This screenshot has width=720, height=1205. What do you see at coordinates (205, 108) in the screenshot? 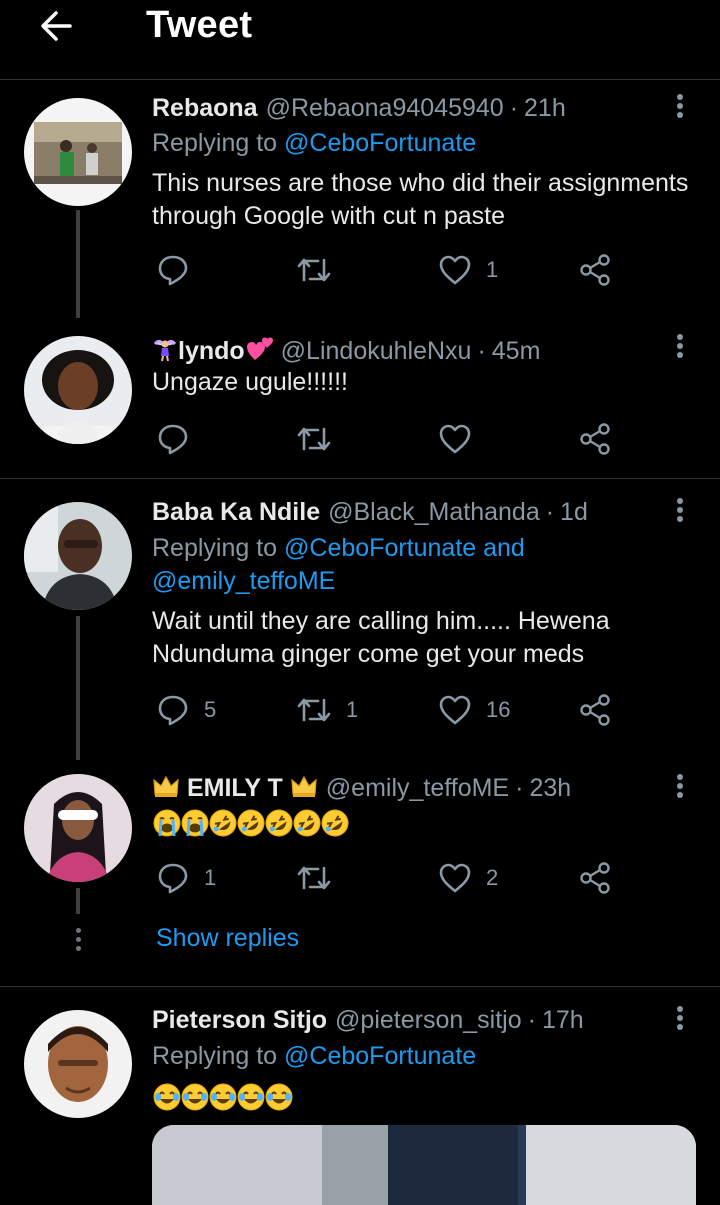
I see `display-name: Rebaona` at bounding box center [205, 108].